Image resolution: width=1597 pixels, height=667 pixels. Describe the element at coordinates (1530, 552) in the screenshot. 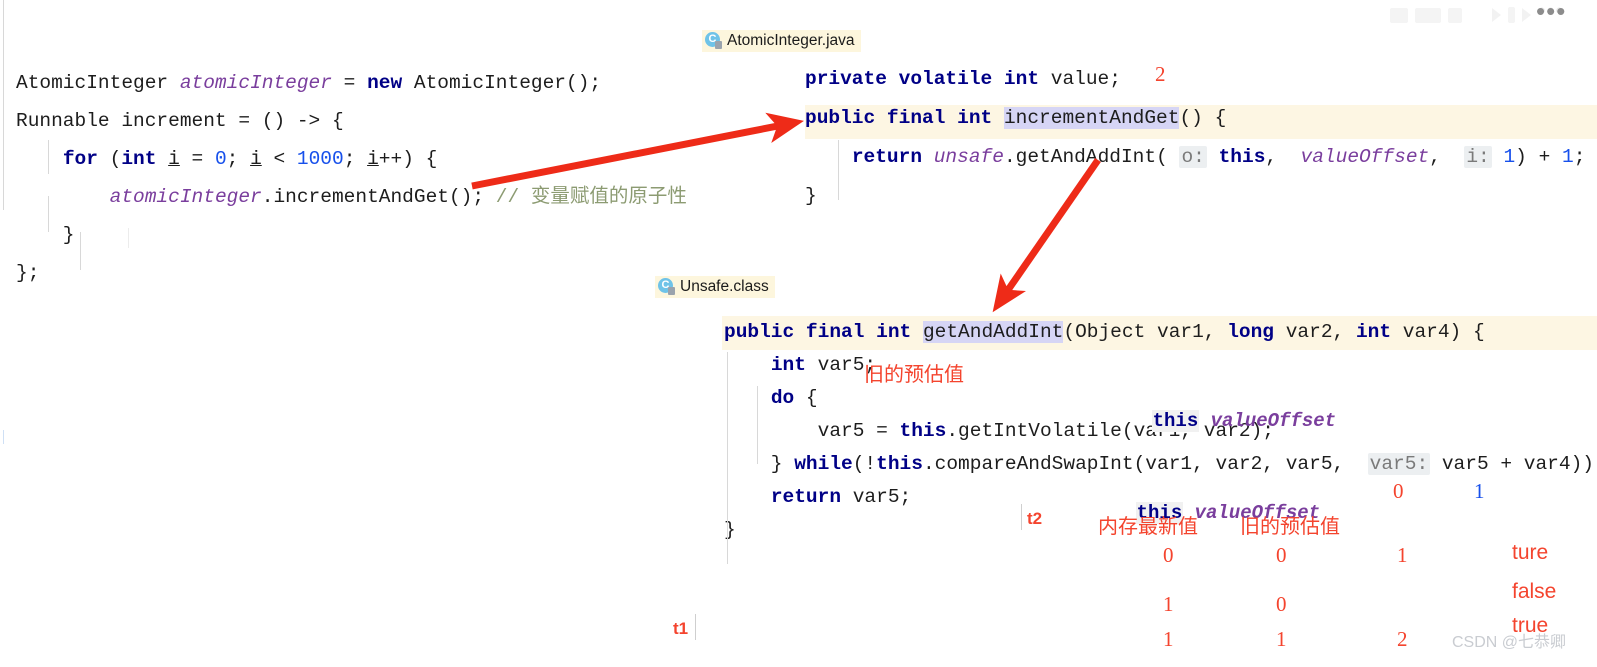

I see `table-cell-flag: ture` at that location.